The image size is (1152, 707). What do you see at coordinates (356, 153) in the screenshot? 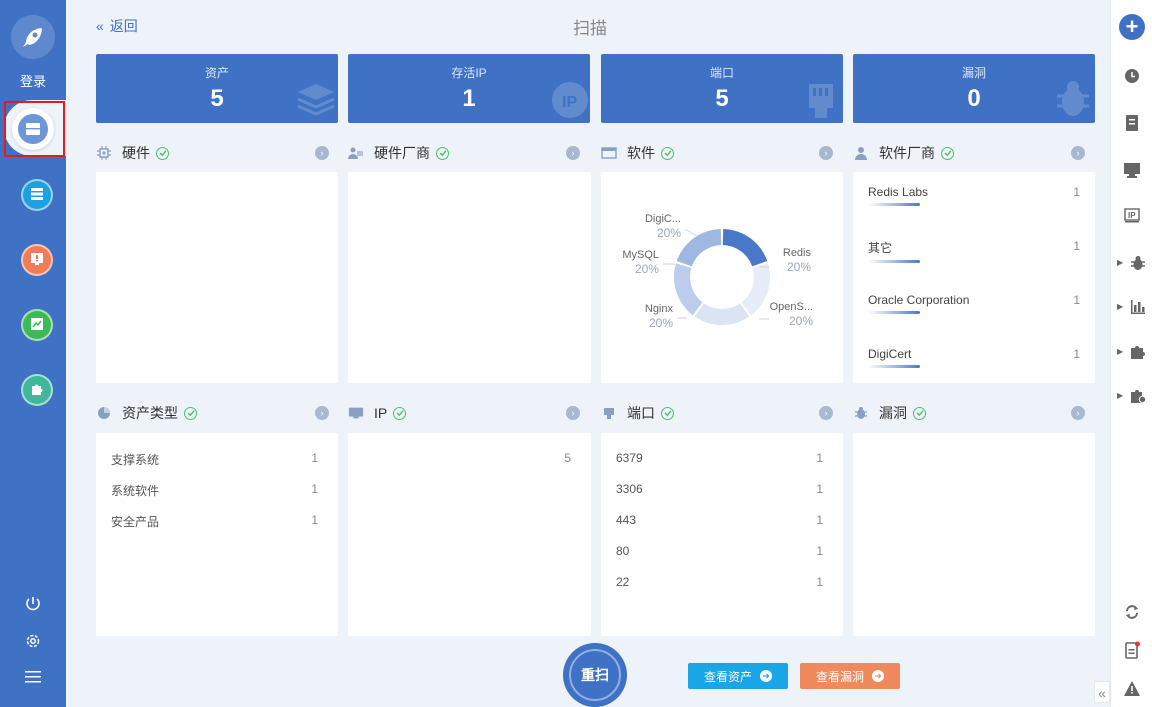
I see `vendor-people-icon` at bounding box center [356, 153].